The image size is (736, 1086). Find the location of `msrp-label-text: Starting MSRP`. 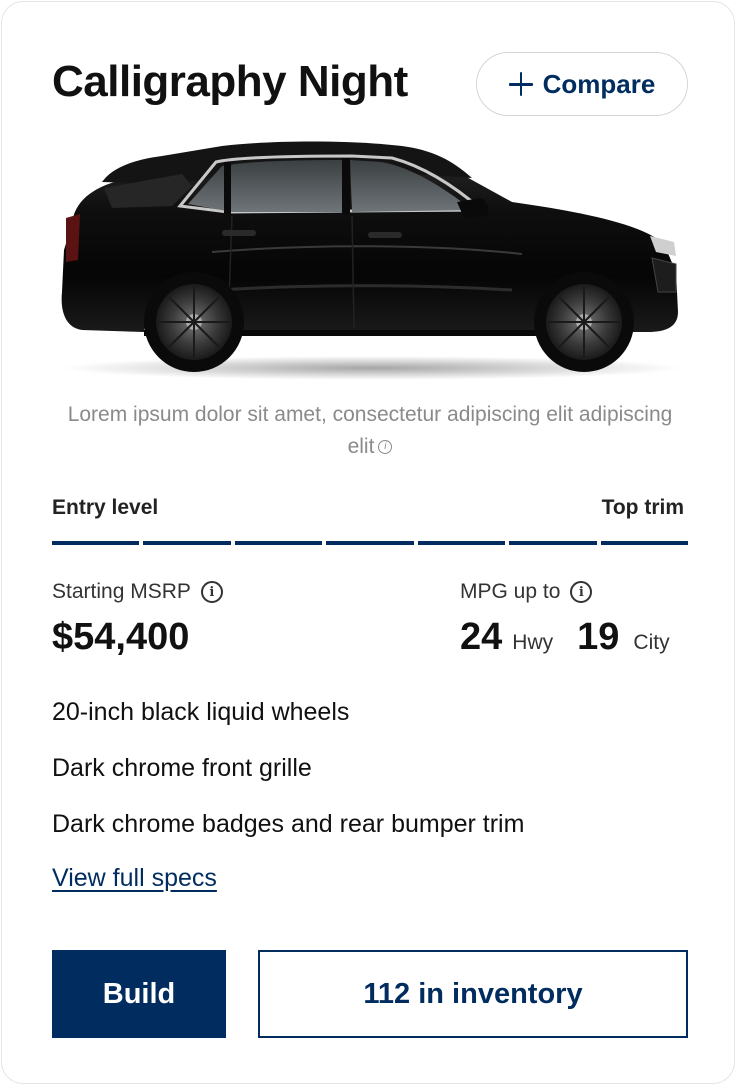

msrp-label-text: Starting MSRP is located at coordinates (121, 591).